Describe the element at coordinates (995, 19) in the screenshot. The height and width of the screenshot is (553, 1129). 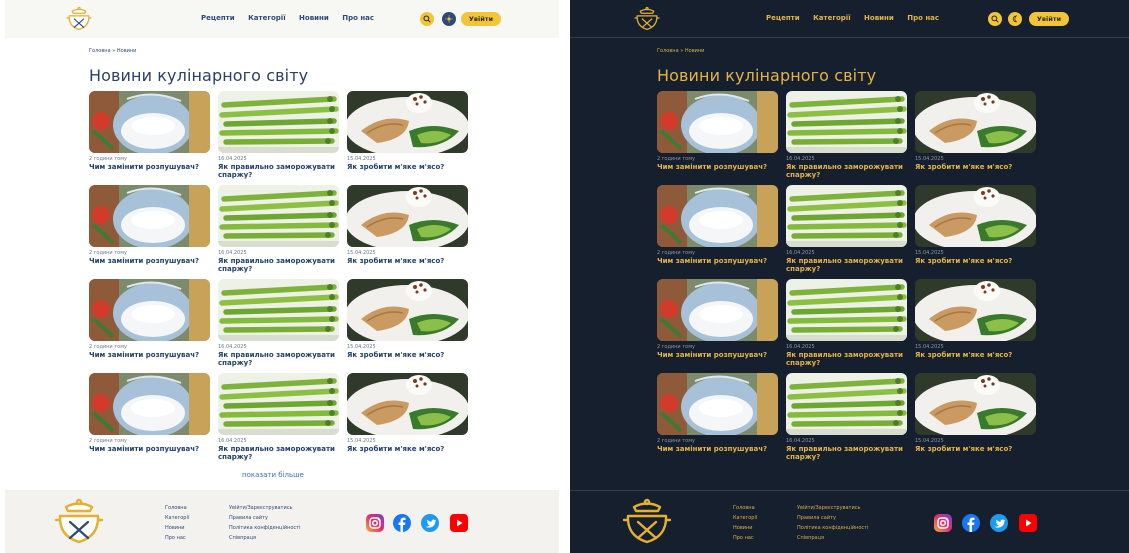
I see `search-button` at that location.